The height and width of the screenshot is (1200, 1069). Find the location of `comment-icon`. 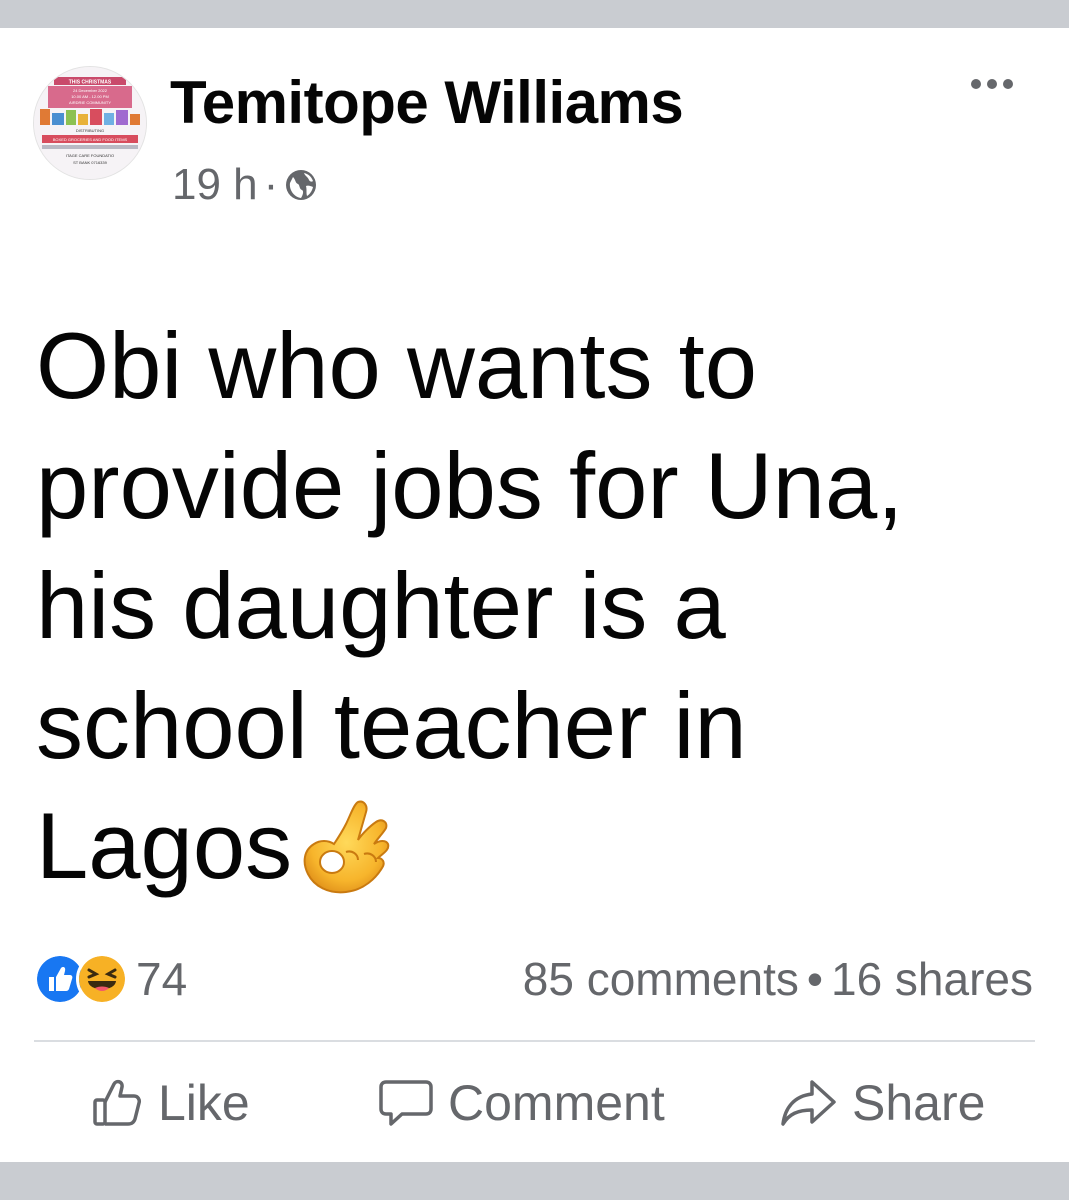

comment-icon is located at coordinates (406, 1103).